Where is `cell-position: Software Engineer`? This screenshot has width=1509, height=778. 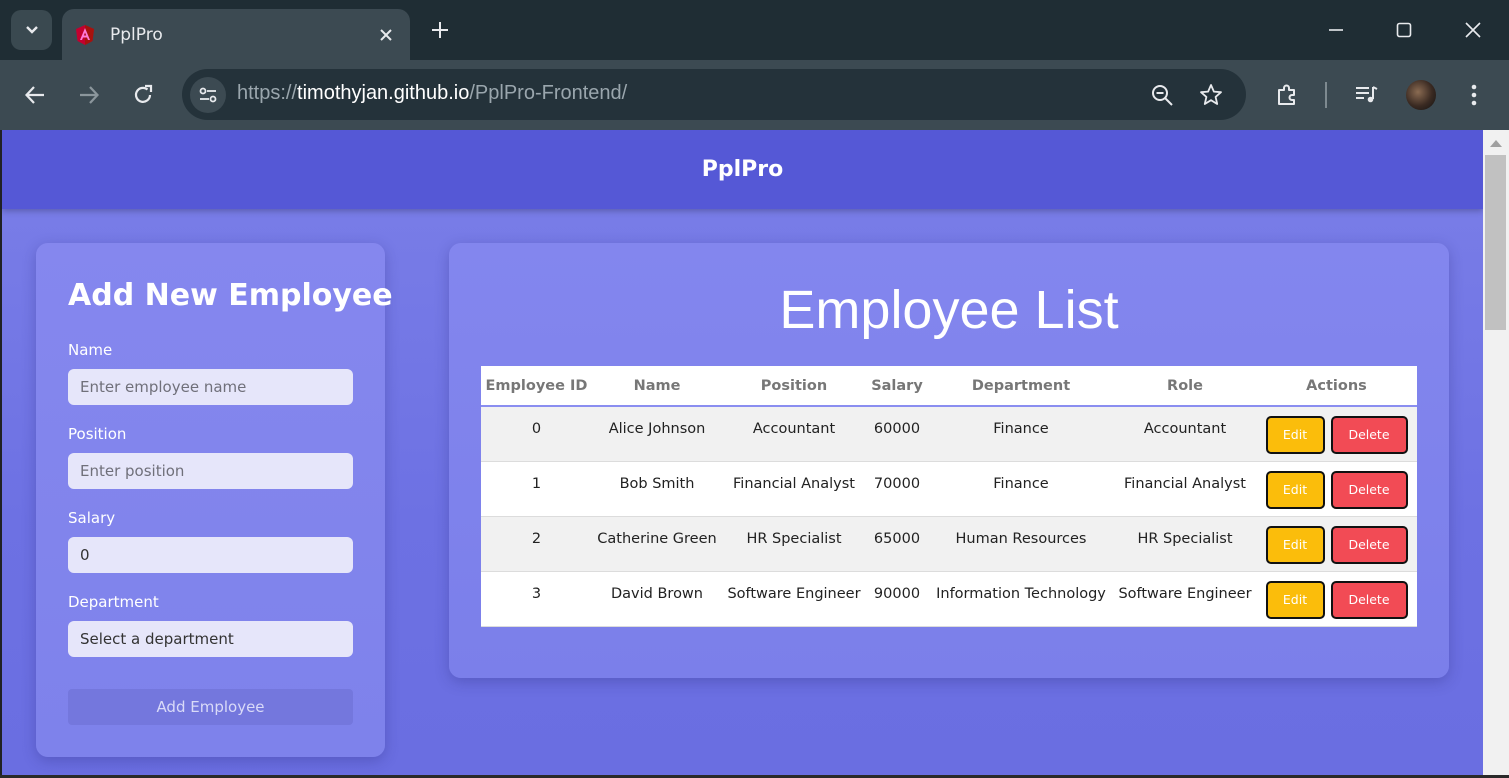
cell-position: Software Engineer is located at coordinates (794, 599).